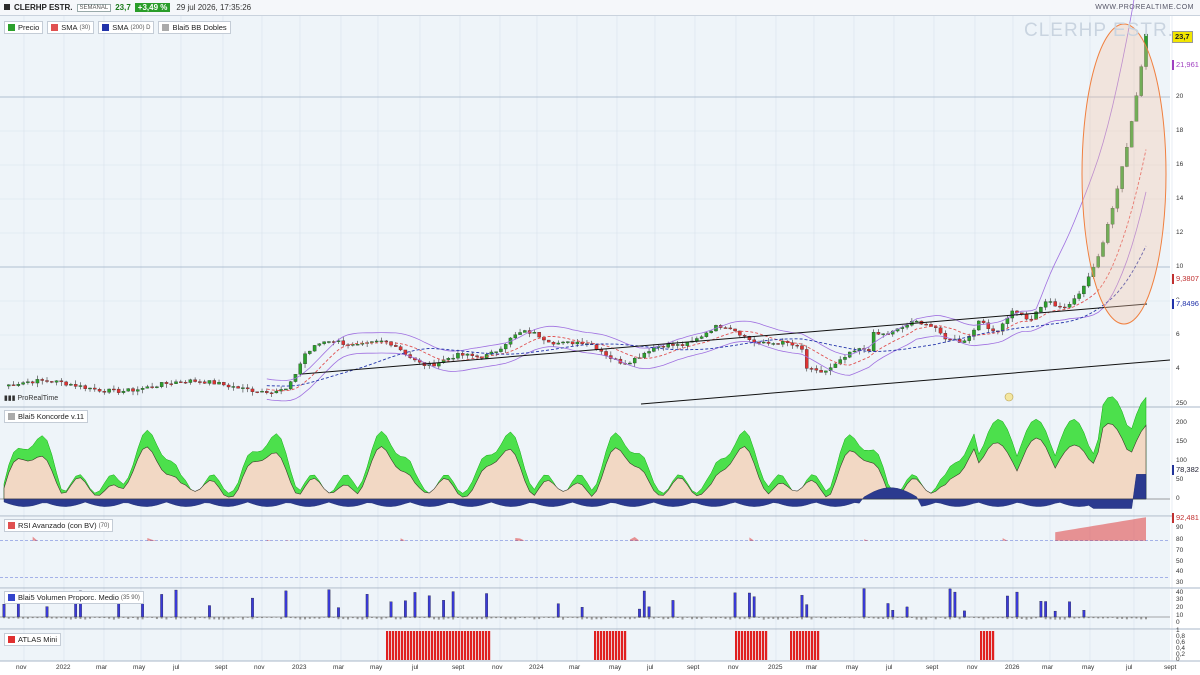 This screenshot has width=1200, height=675. What do you see at coordinates (1186, 470) in the screenshot?
I see `koncorde-badge: 78,382` at bounding box center [1186, 470].